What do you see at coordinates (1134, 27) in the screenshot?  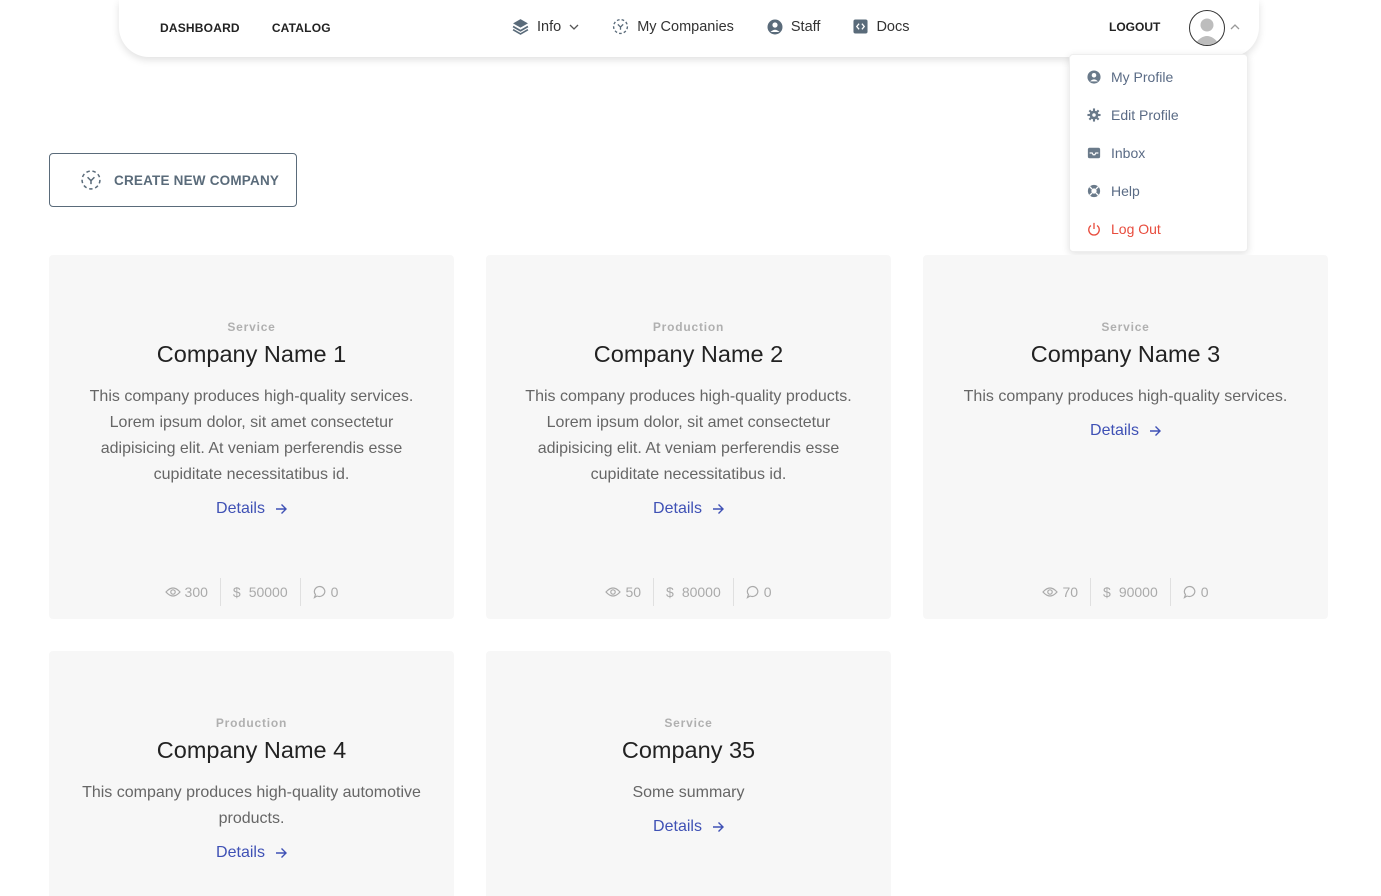 I see `nav-logout-link: LOGOUT` at bounding box center [1134, 27].